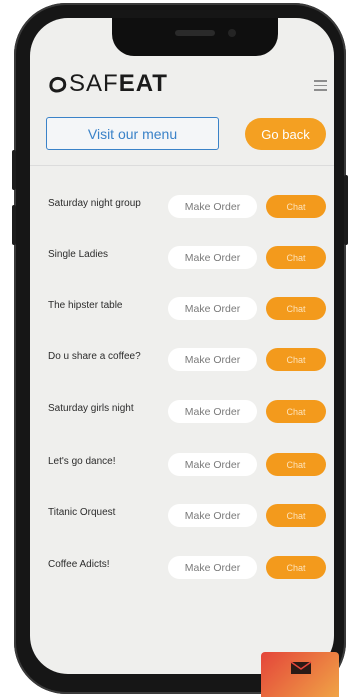 This screenshot has height=697, width=352. What do you see at coordinates (94, 356) in the screenshot?
I see `group-name: Do u share a coffee?` at bounding box center [94, 356].